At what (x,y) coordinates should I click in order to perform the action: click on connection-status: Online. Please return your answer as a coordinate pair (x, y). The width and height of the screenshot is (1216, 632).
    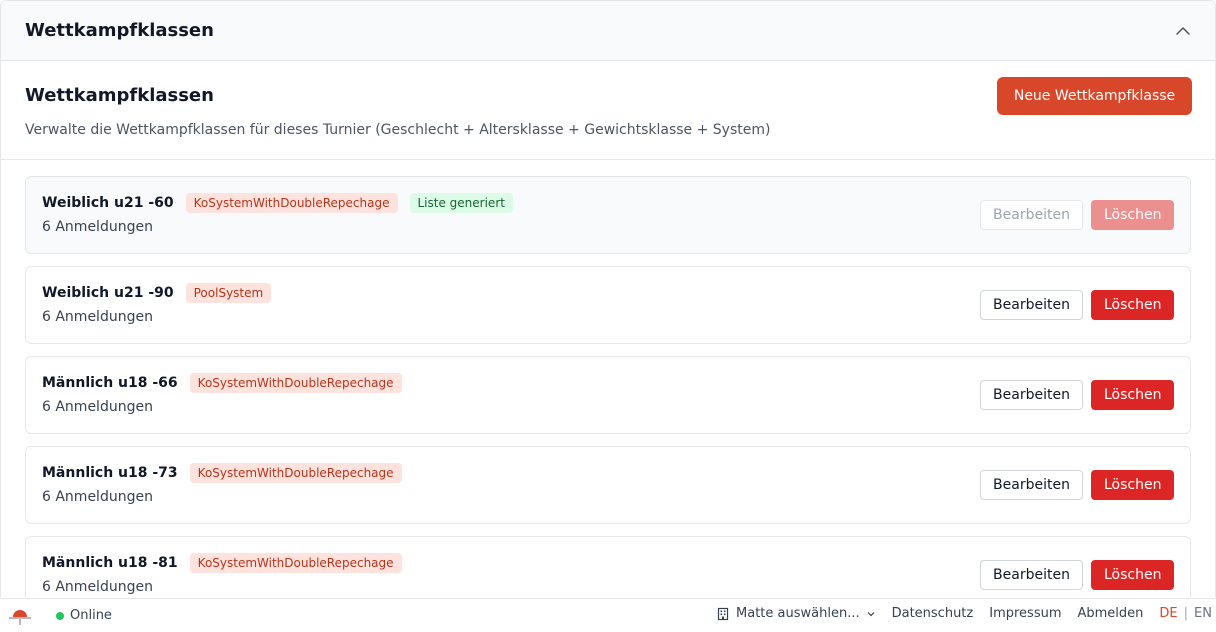
    Looking at the image, I should click on (84, 615).